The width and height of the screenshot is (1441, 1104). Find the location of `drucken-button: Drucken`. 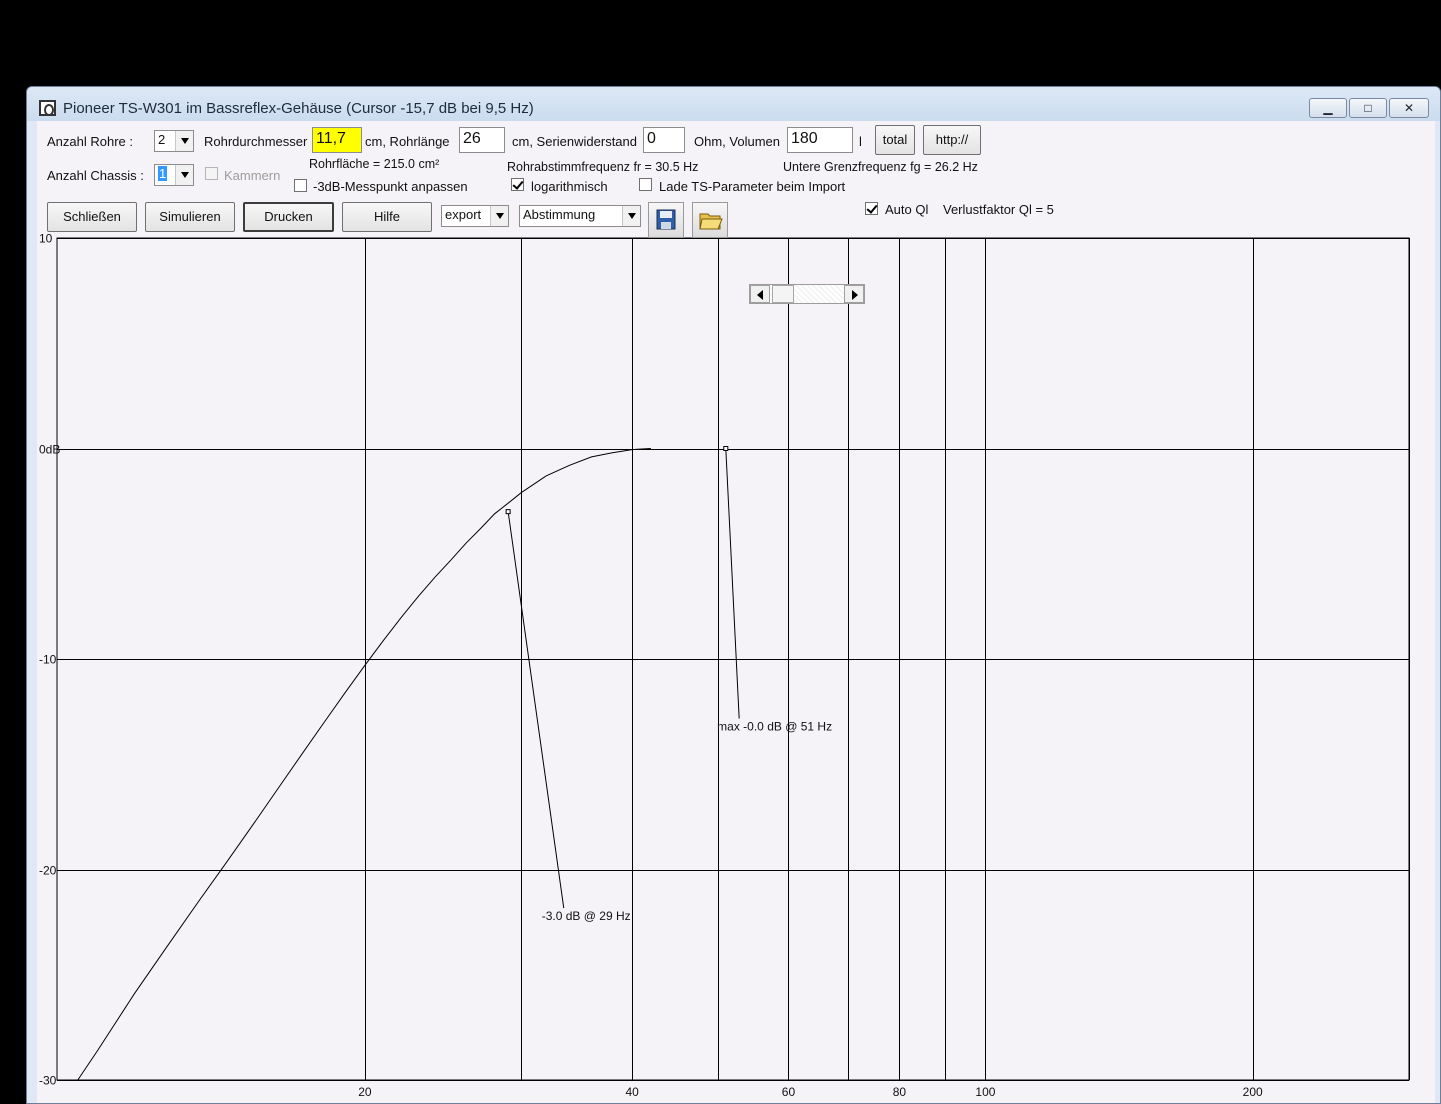

drucken-button: Drucken is located at coordinates (288, 217).